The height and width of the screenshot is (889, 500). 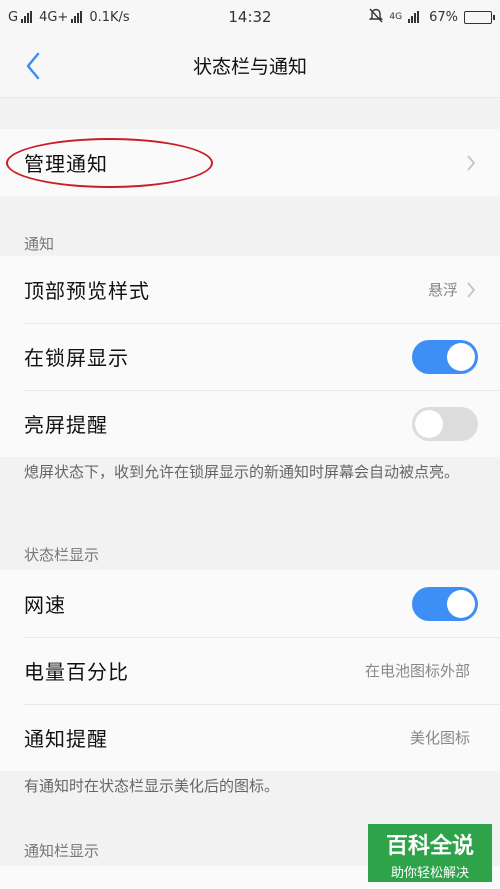 I want to click on battery-percent-row: 电量百分比 在电池图标外部, so click(x=250, y=670).